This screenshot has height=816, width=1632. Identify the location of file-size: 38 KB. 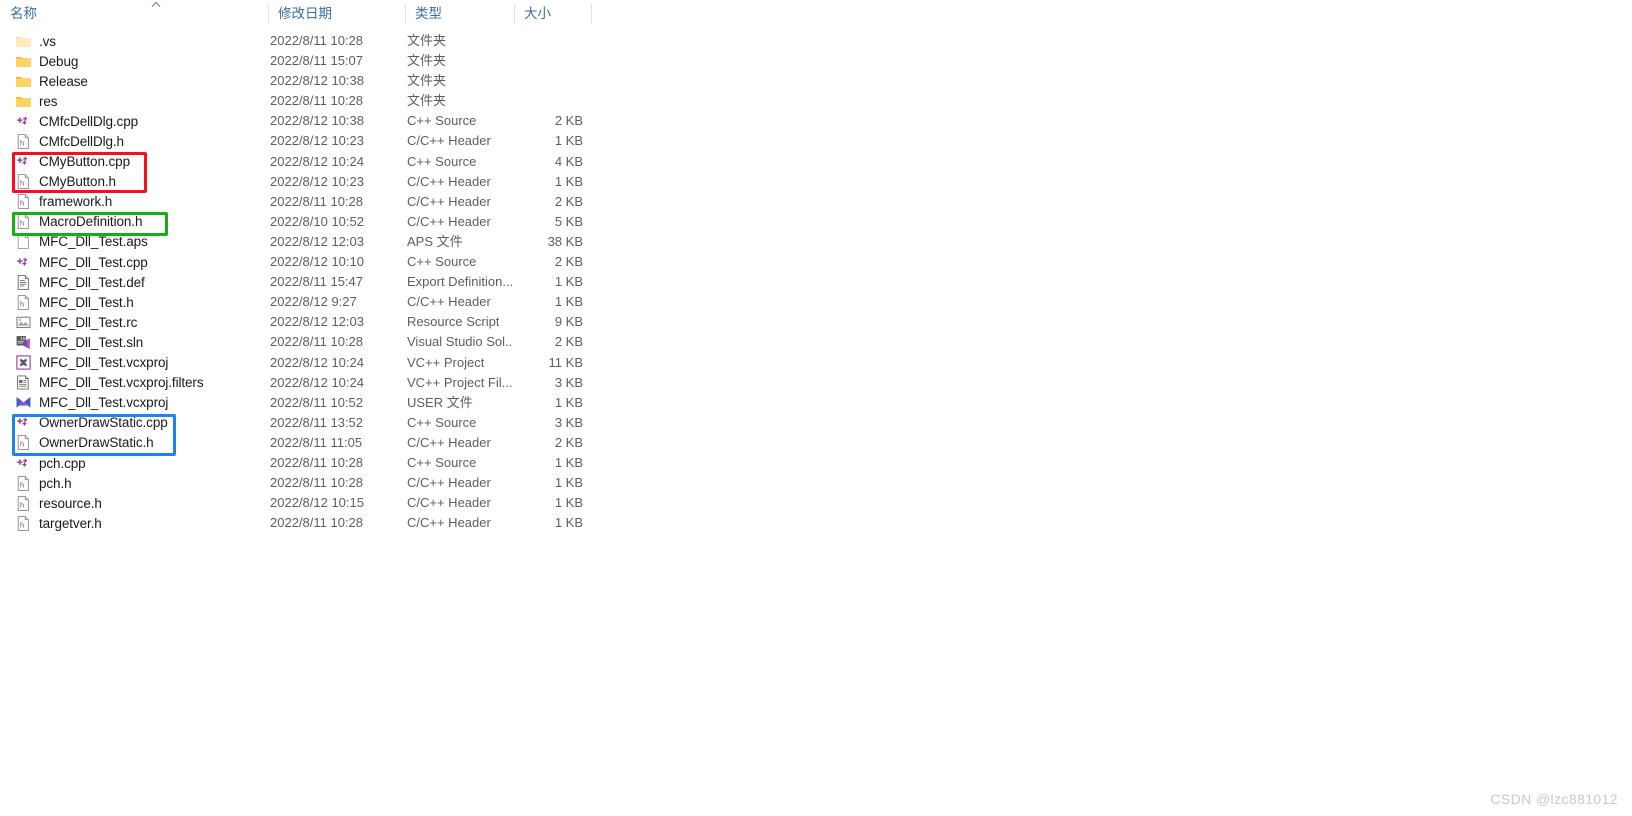
(565, 241).